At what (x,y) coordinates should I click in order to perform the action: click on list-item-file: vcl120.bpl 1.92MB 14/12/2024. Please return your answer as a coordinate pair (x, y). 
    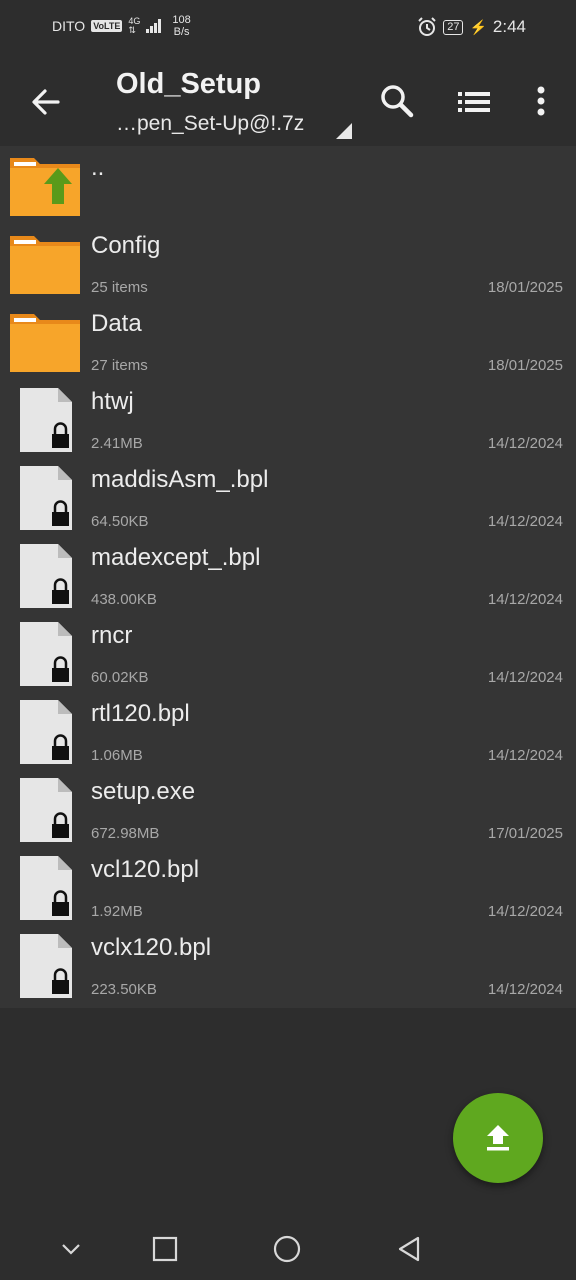
    Looking at the image, I should click on (288, 887).